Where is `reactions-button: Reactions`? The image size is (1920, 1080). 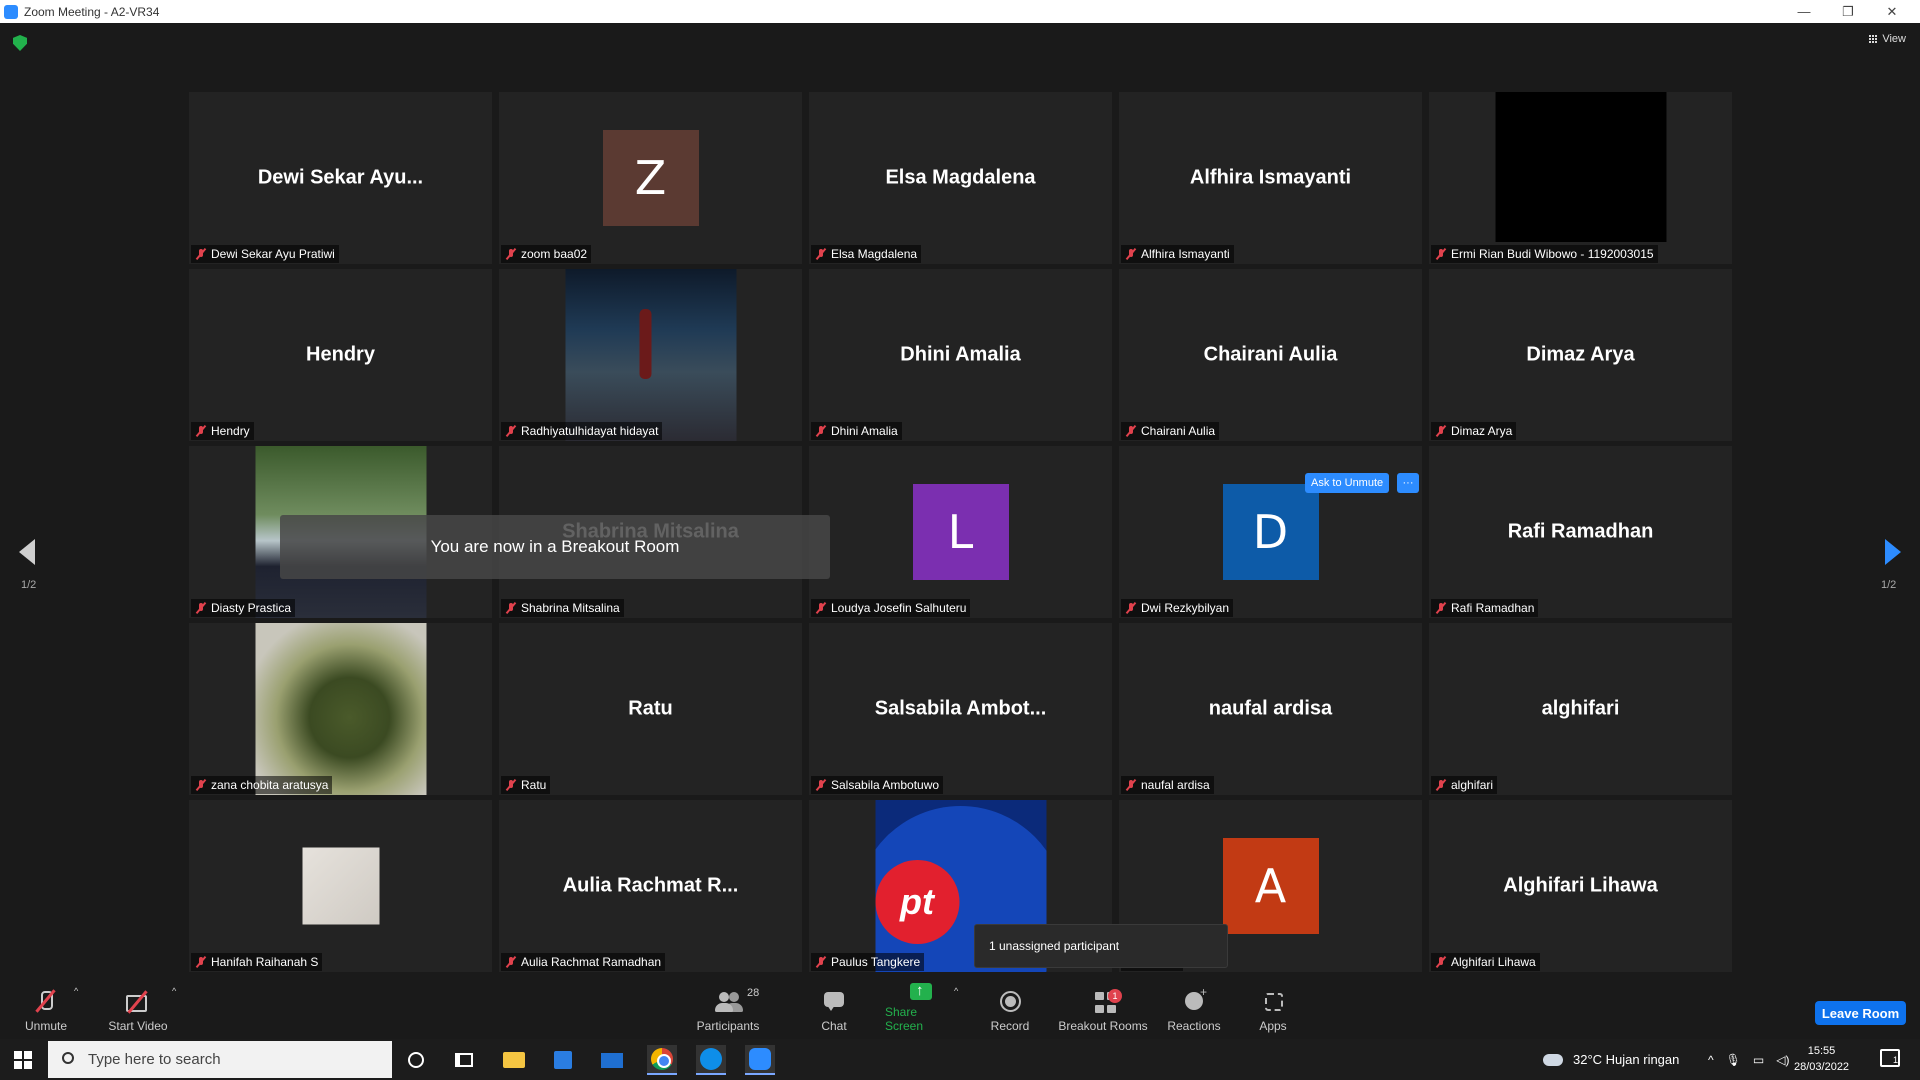 reactions-button: Reactions is located at coordinates (1193, 1009).